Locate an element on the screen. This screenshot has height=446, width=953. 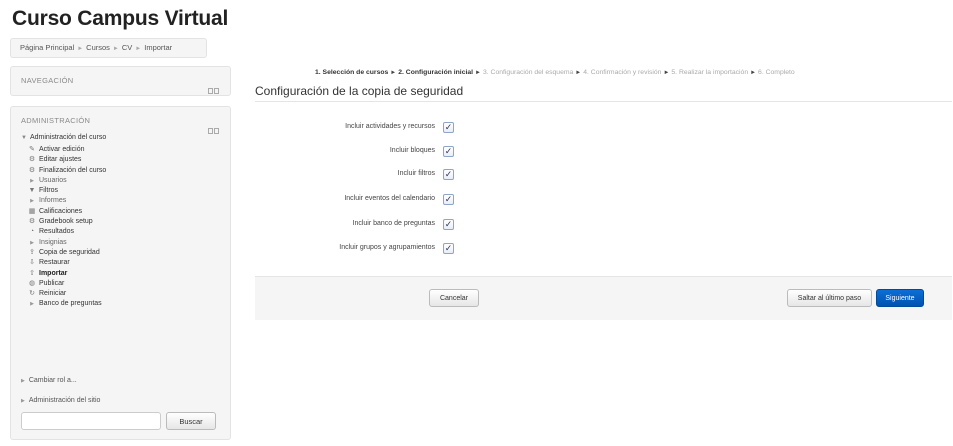
site-admin-node: ▶ Administración del sitio is located at coordinates (60, 400).